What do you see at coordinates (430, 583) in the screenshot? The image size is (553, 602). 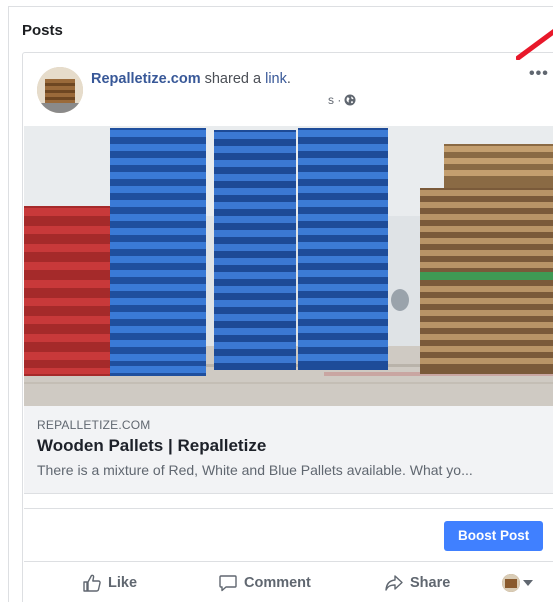 I see `share-label: Share` at bounding box center [430, 583].